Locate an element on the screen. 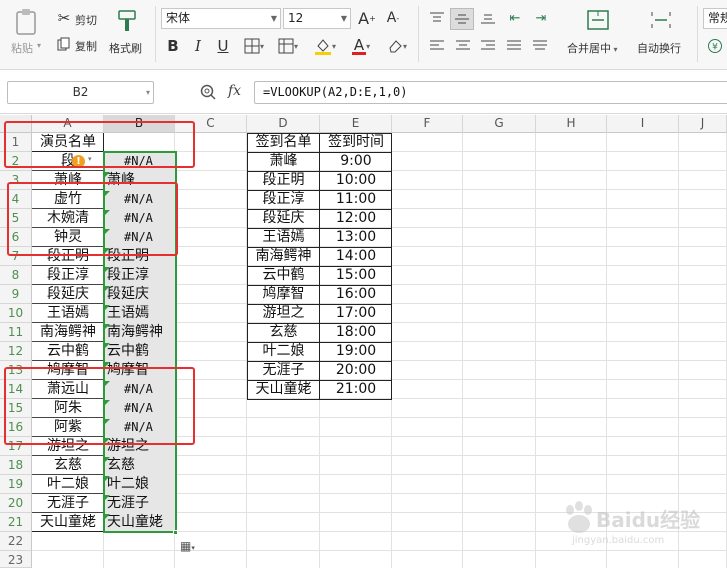 The width and height of the screenshot is (727, 568). paste-button is located at coordinates (26, 22).